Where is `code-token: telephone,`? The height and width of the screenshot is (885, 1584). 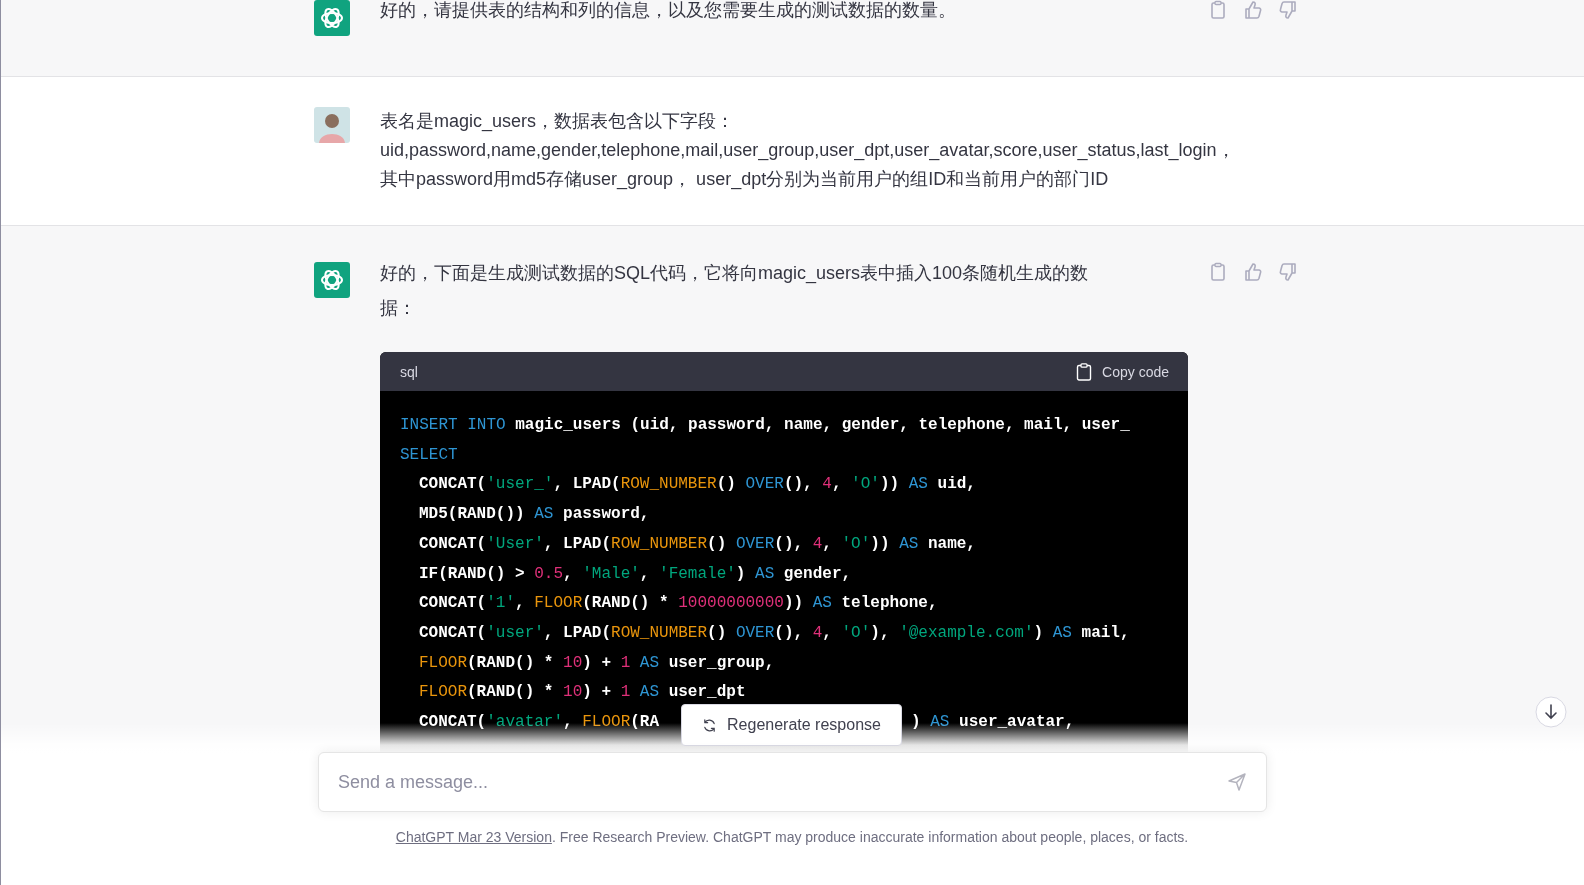 code-token: telephone, is located at coordinates (889, 603).